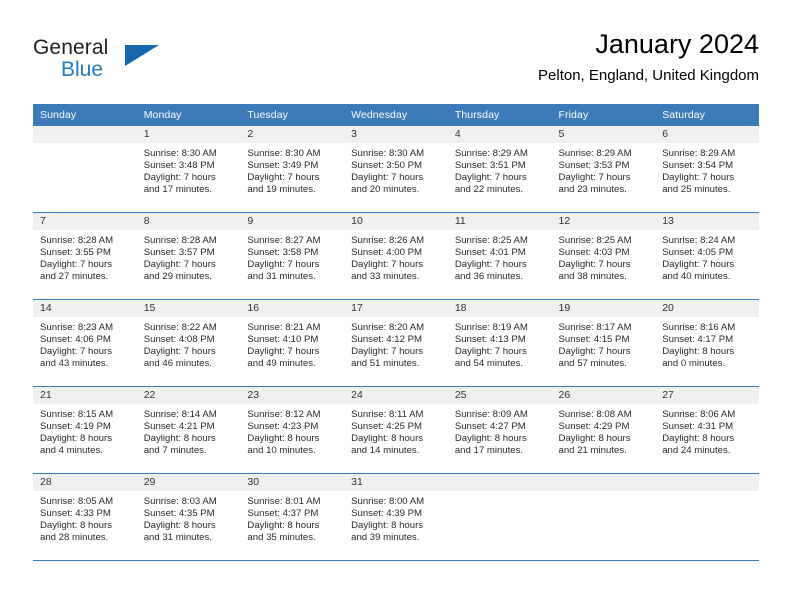 The height and width of the screenshot is (612, 792). I want to click on daylight-text-cont: and 14 minutes., so click(385, 450).